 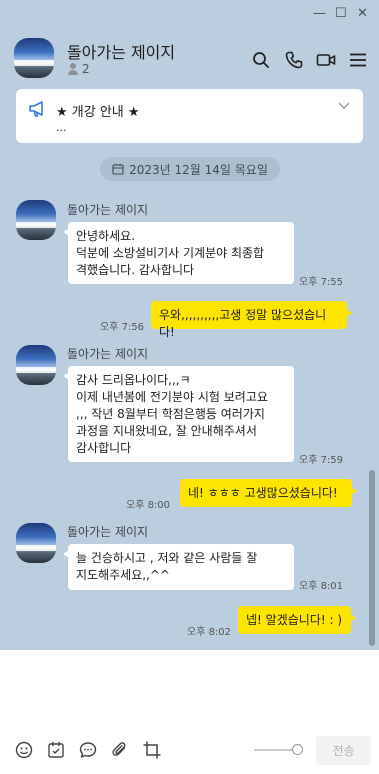 What do you see at coordinates (294, 60) in the screenshot?
I see `phone-icon` at bounding box center [294, 60].